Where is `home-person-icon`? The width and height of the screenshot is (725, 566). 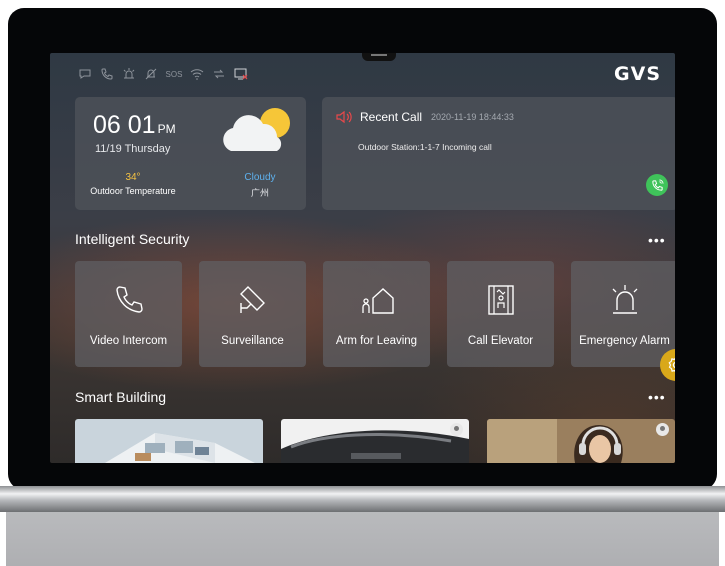
home-person-icon is located at coordinates (378, 301).